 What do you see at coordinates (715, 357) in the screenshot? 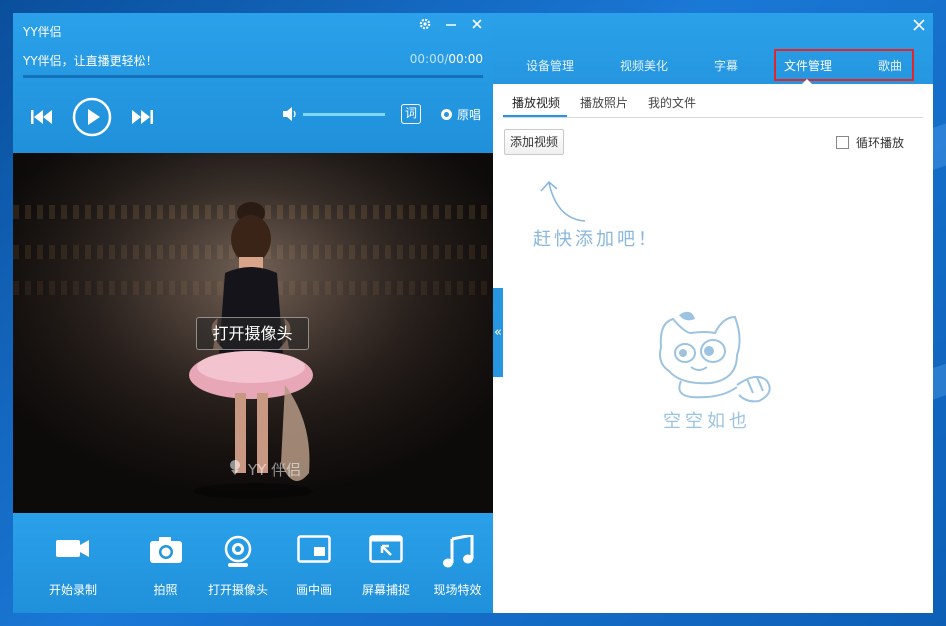
I see `raccoon-mascot-icon` at bounding box center [715, 357].